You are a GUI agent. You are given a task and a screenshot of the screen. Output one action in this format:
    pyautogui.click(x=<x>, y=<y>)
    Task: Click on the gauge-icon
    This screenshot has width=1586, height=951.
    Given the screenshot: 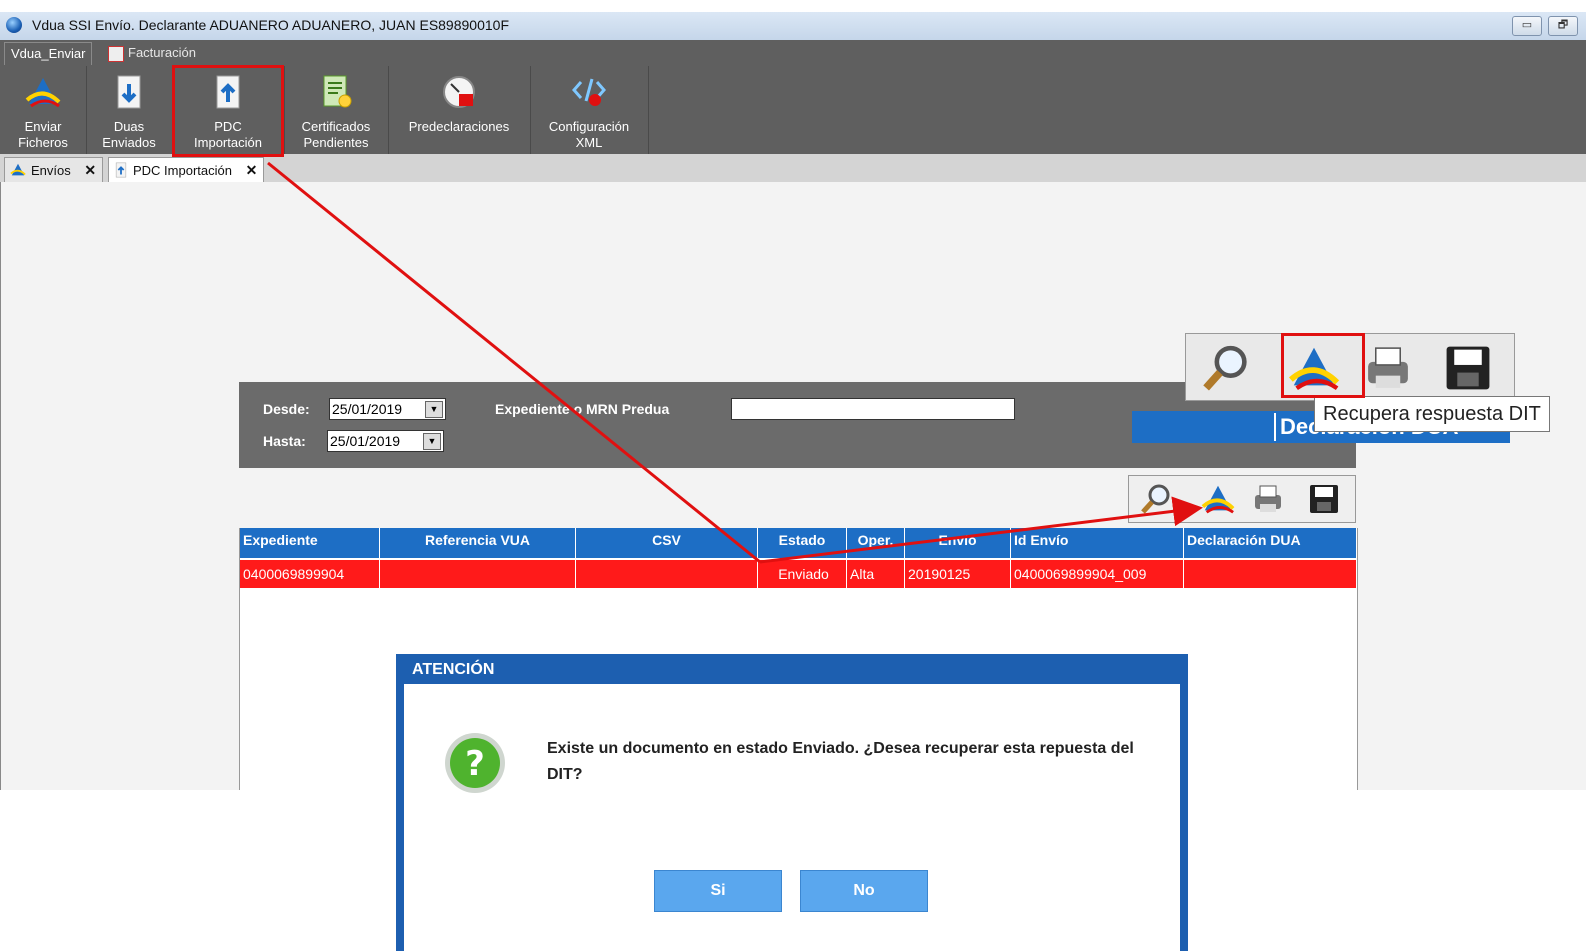 What is the action you would take?
    pyautogui.click(x=459, y=92)
    